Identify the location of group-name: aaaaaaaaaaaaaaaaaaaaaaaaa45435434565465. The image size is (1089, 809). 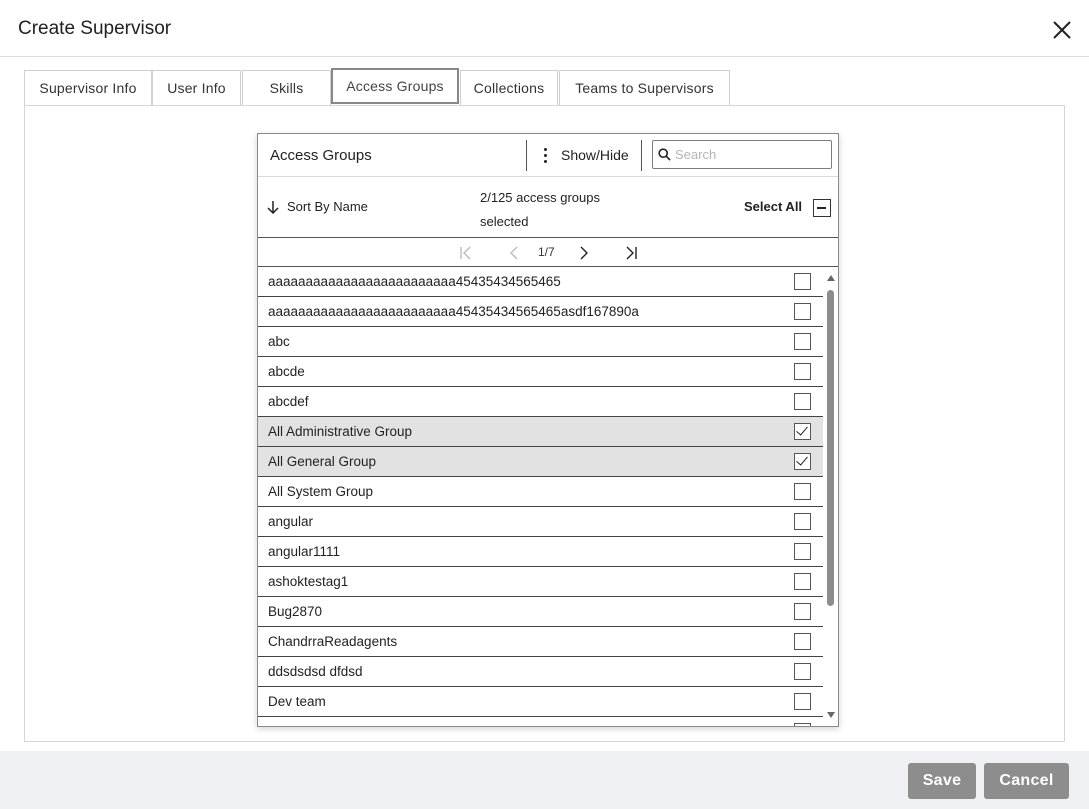
(414, 281).